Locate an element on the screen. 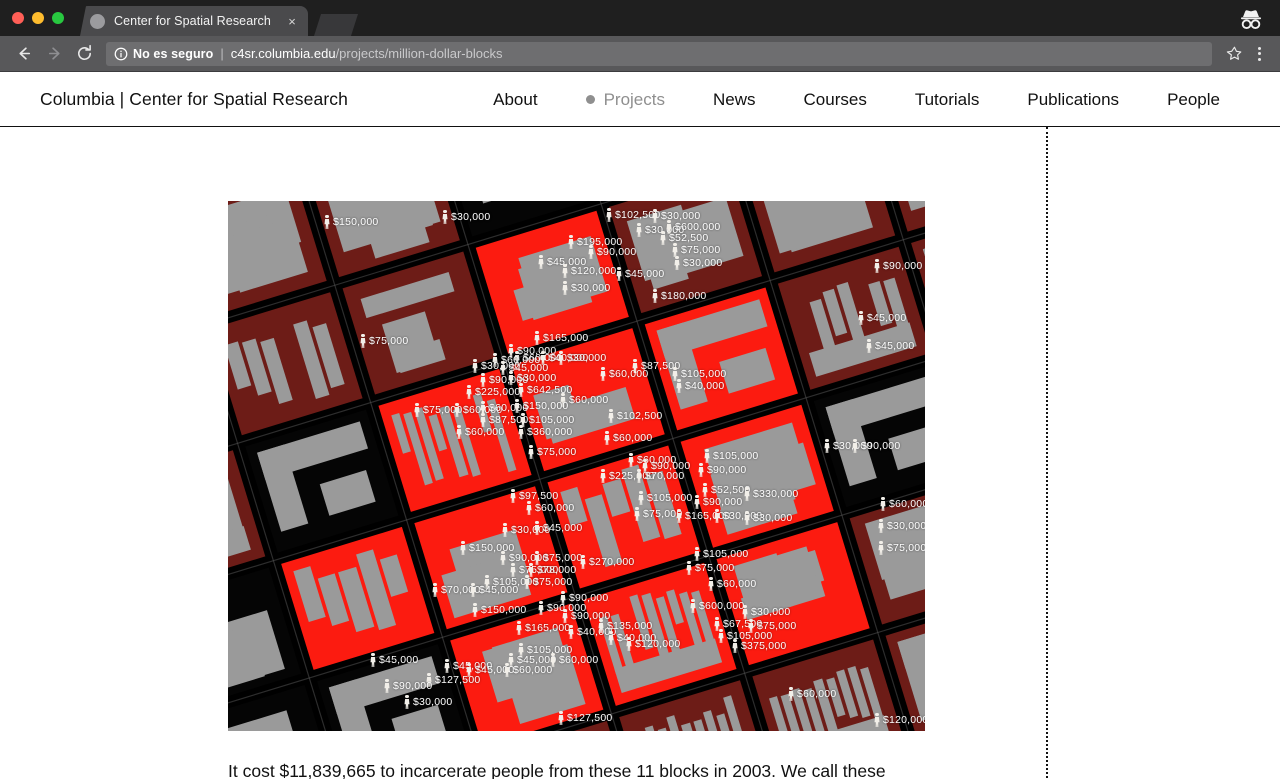 The width and height of the screenshot is (1280, 779). nav-item-label: News is located at coordinates (734, 99).